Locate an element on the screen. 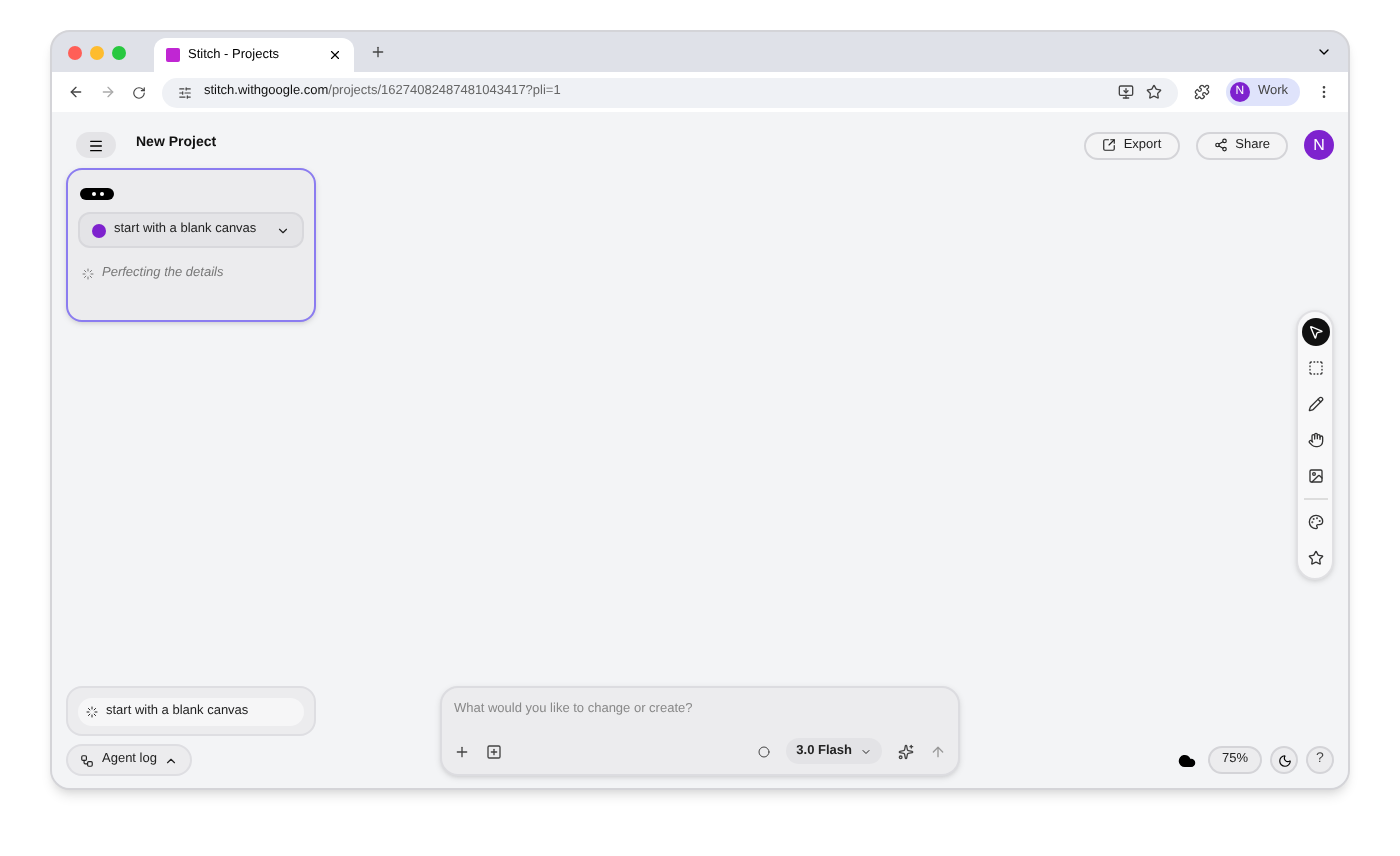 The width and height of the screenshot is (1400, 856). new-tab-icon is located at coordinates (378, 52).